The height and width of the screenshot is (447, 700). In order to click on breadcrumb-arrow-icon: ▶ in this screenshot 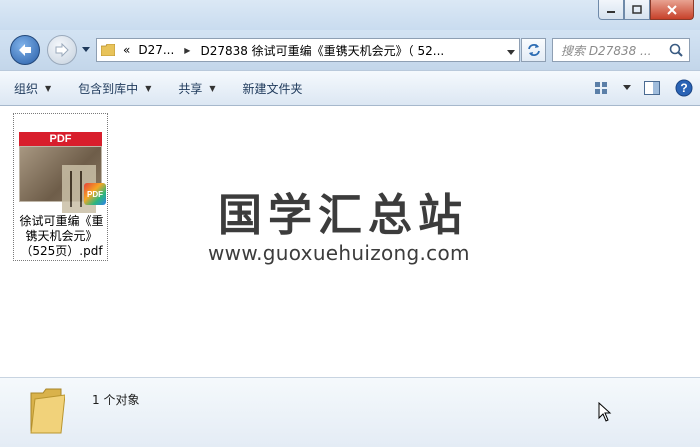, I will do `click(187, 50)`.